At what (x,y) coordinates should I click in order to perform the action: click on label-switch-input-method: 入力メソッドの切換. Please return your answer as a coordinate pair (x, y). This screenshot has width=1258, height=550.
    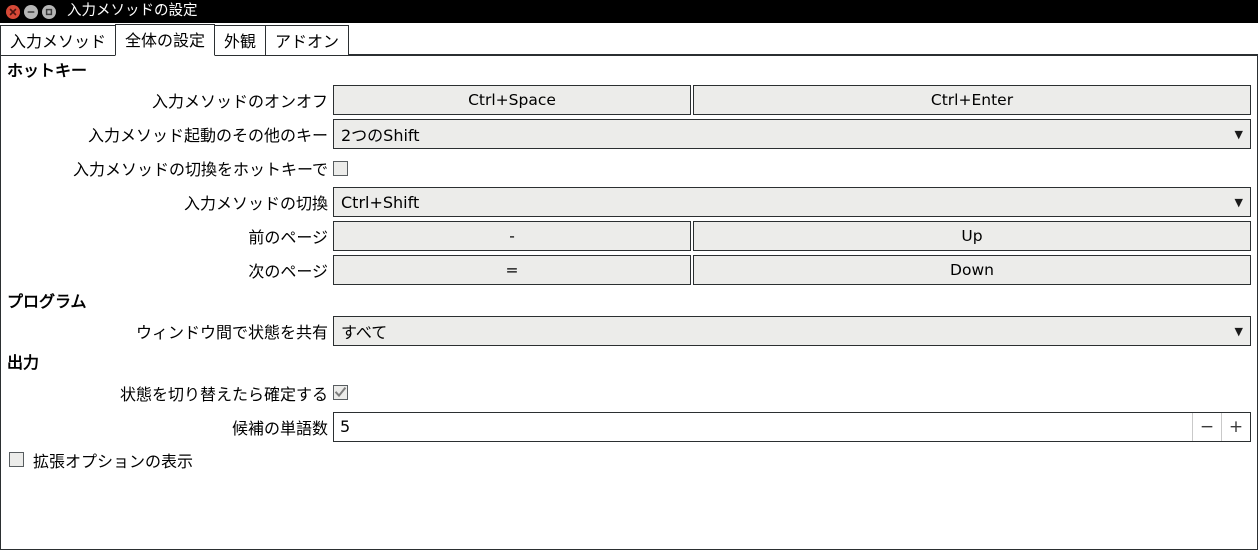
    Looking at the image, I should click on (255, 204).